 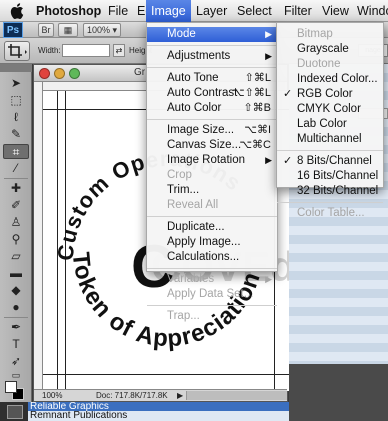 What do you see at coordinates (298, 11) in the screenshot?
I see `menu-filter: Filter` at bounding box center [298, 11].